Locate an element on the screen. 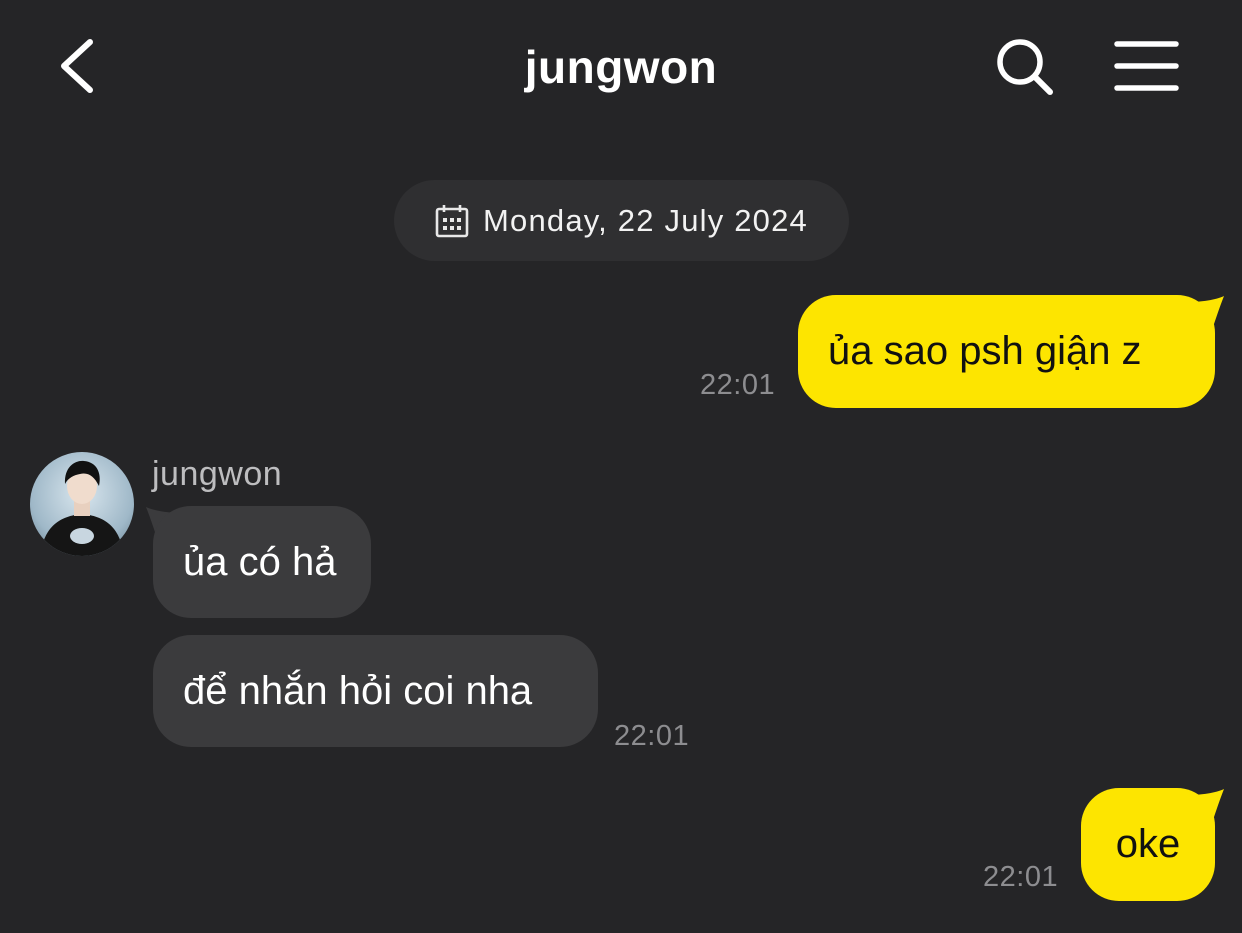  outgoing-message-bubble: oke is located at coordinates (1148, 844).